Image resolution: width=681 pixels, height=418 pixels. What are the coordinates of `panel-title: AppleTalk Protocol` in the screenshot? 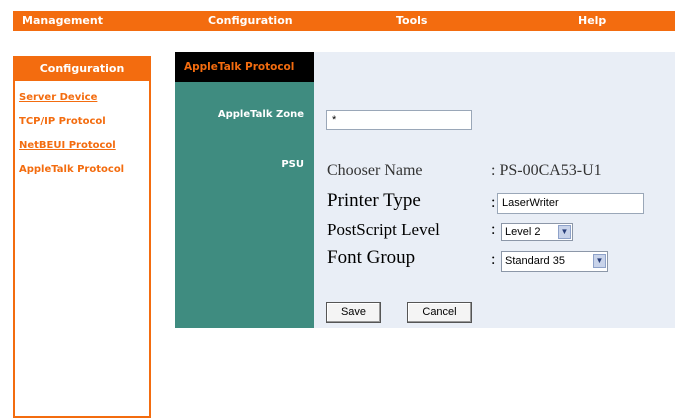 It's located at (244, 67).